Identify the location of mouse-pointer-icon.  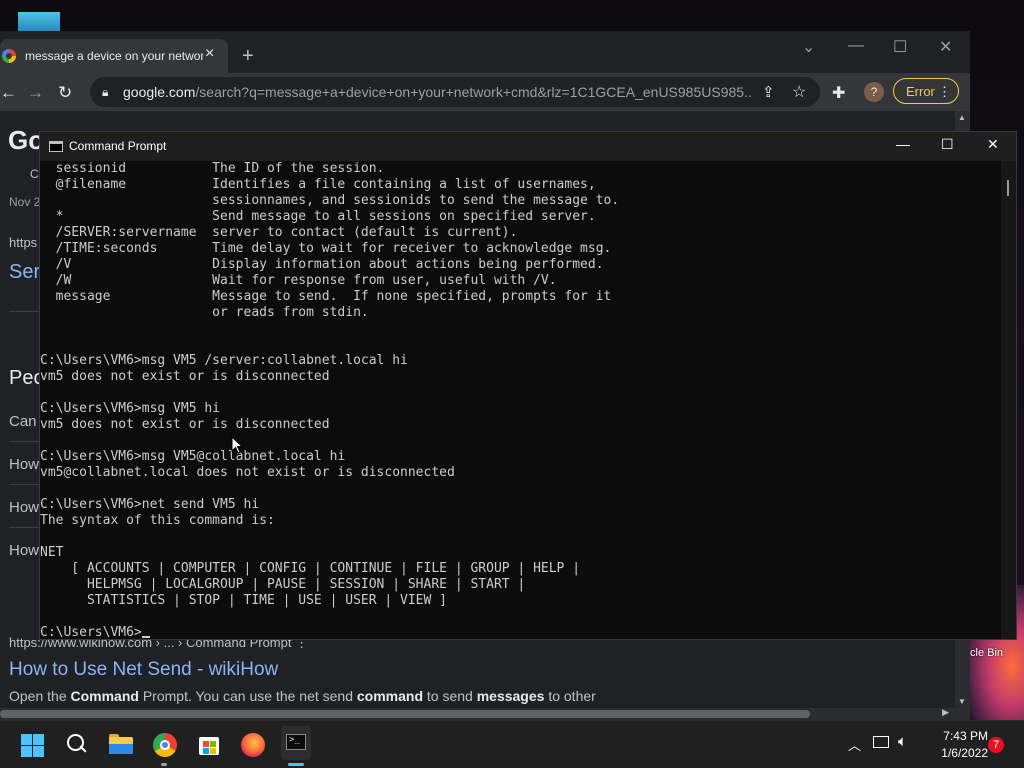
(237, 445).